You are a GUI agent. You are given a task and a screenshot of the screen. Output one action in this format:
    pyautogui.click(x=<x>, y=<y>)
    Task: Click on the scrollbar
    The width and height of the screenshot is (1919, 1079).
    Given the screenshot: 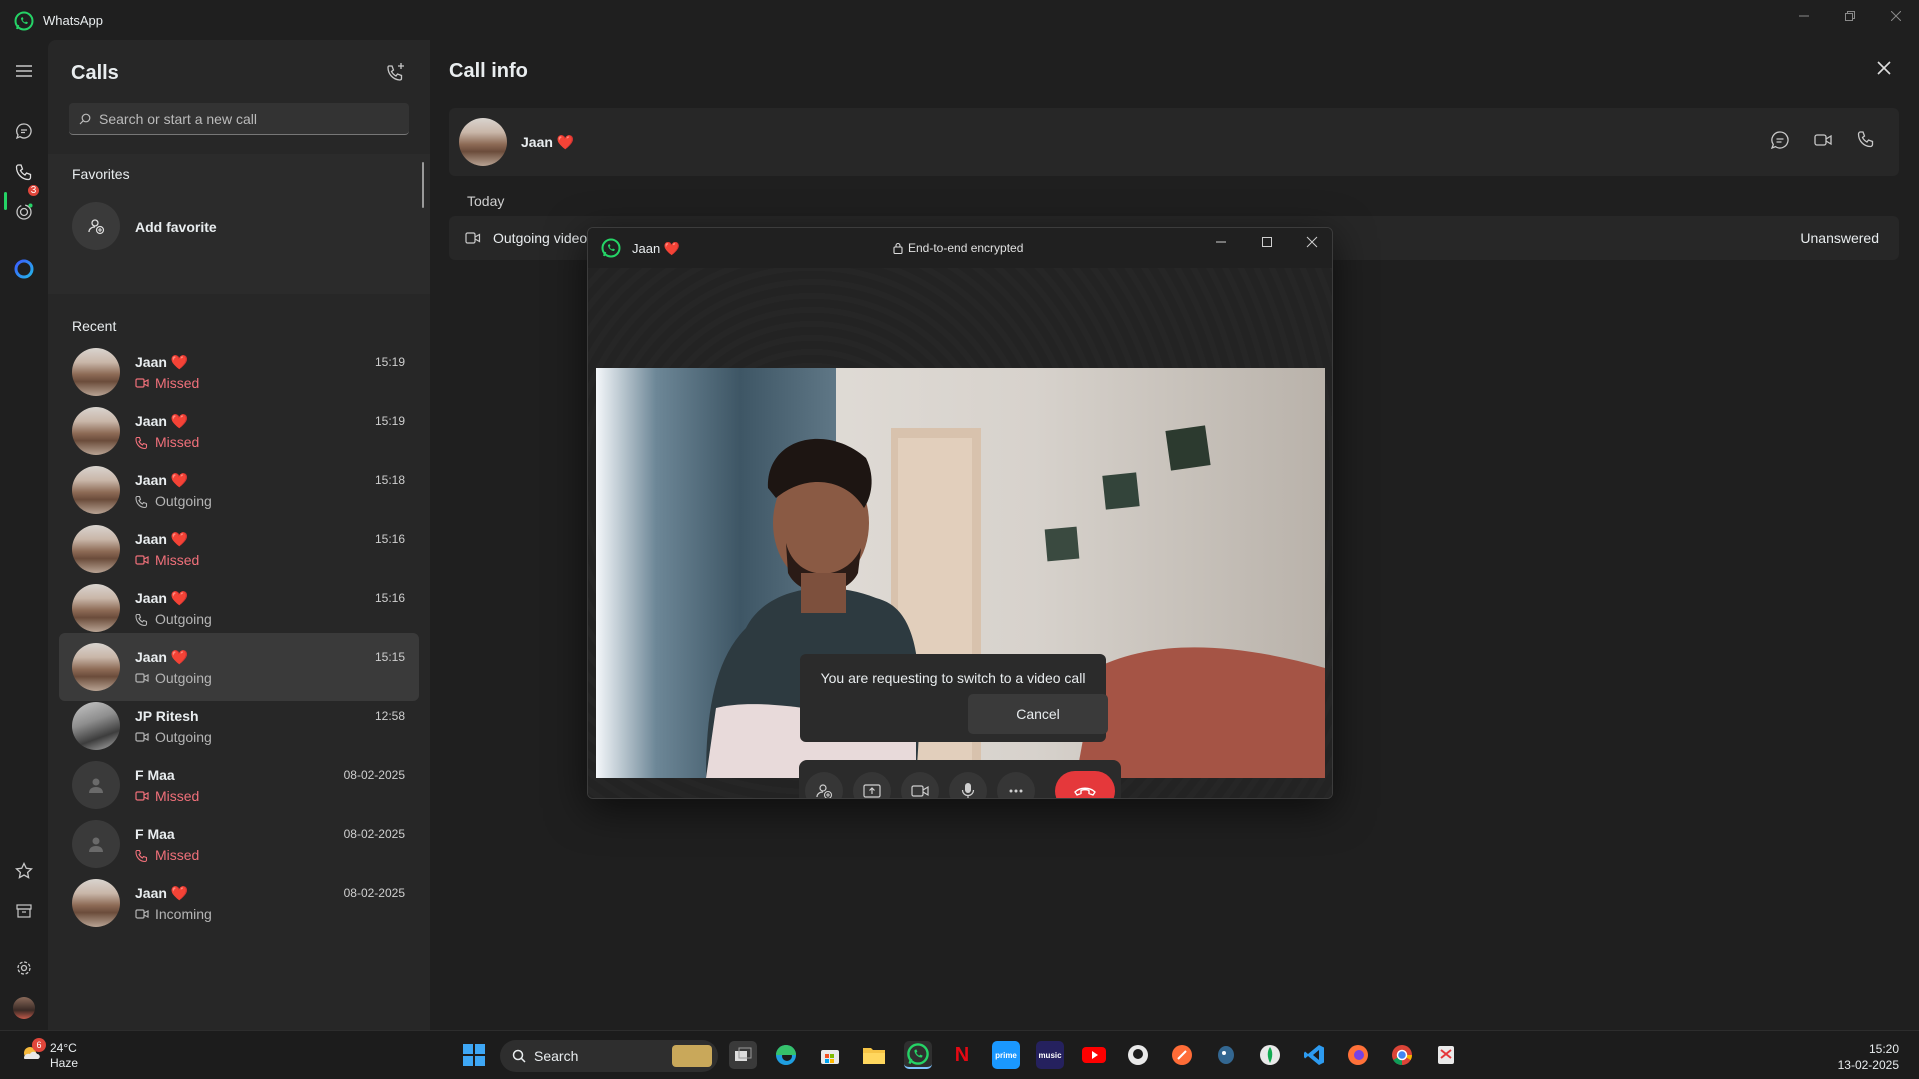 What is the action you would take?
    pyautogui.click(x=423, y=185)
    